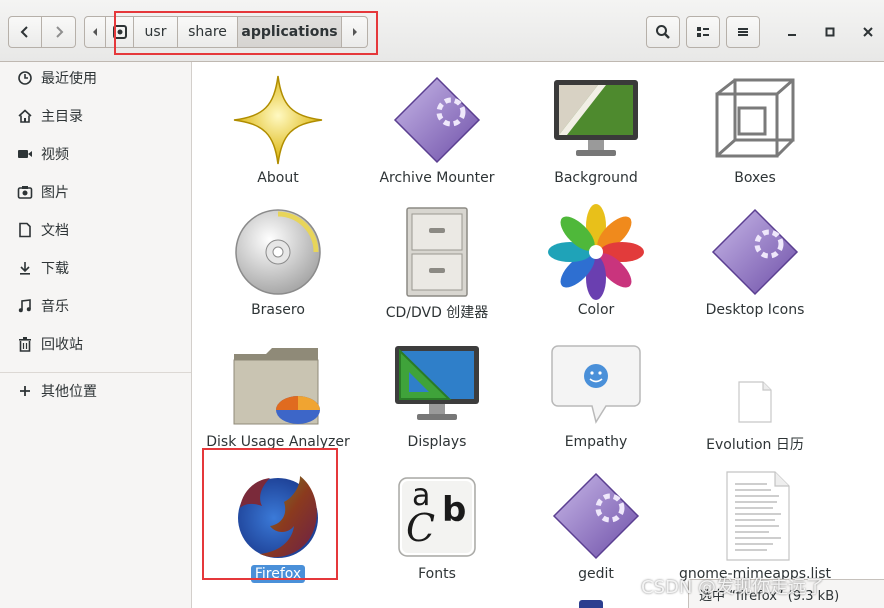  Describe the element at coordinates (25, 116) in the screenshot. I see `home-icon` at that location.